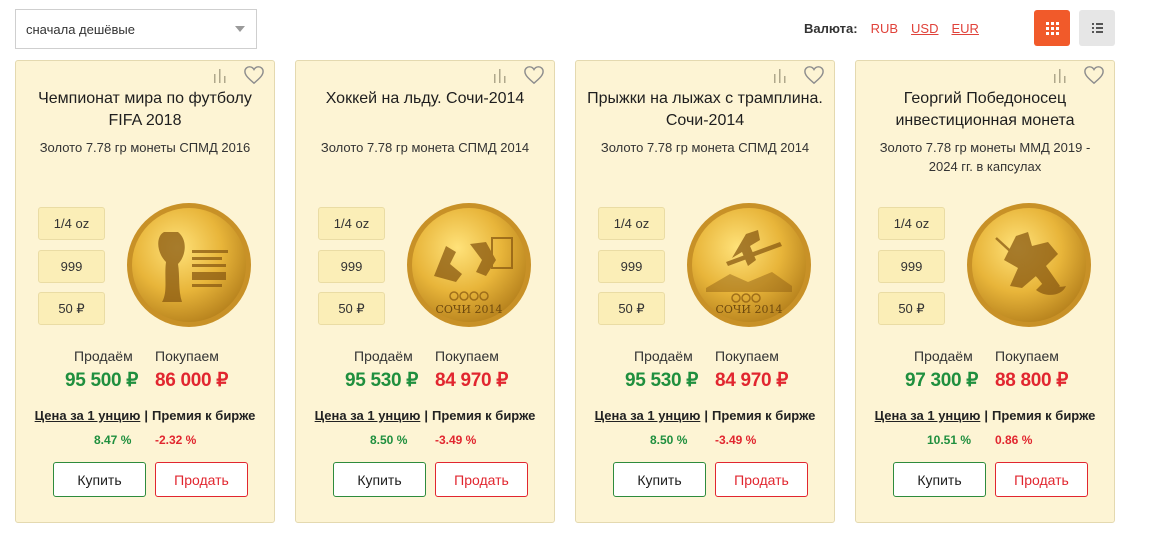 The image size is (1153, 533). What do you see at coordinates (705, 110) in the screenshot?
I see `product-title: Прыжки на лыжах с трамплина. Сочи-2014` at bounding box center [705, 110].